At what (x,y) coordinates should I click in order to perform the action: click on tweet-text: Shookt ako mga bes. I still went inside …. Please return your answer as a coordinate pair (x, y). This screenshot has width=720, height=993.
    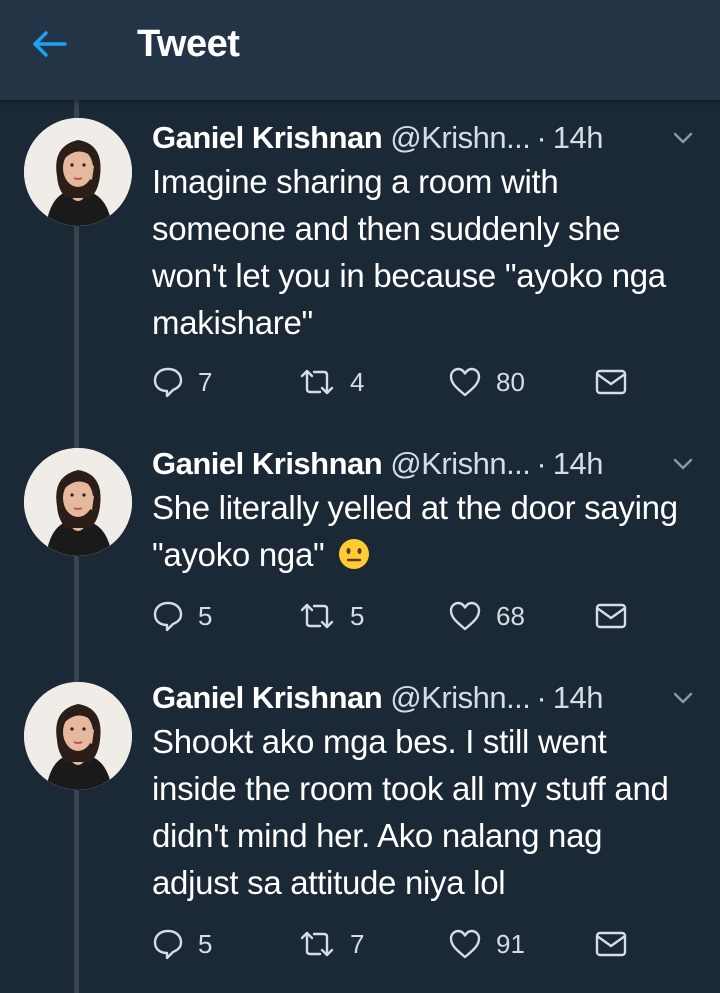
    Looking at the image, I should click on (410, 812).